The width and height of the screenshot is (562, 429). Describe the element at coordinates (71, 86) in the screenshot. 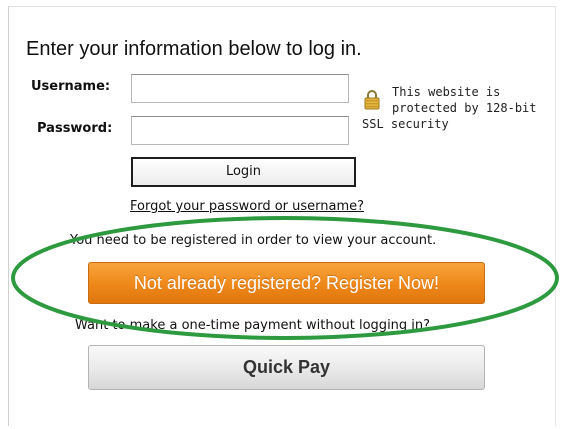

I see `username-label: Username:` at that location.